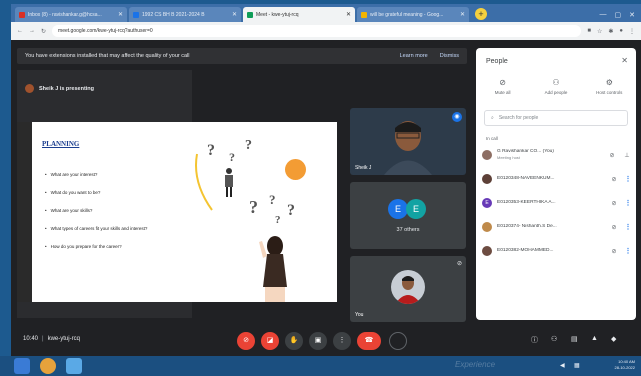 This screenshot has width=641, height=376. I want to click on network-icon: ▦, so click(577, 365).